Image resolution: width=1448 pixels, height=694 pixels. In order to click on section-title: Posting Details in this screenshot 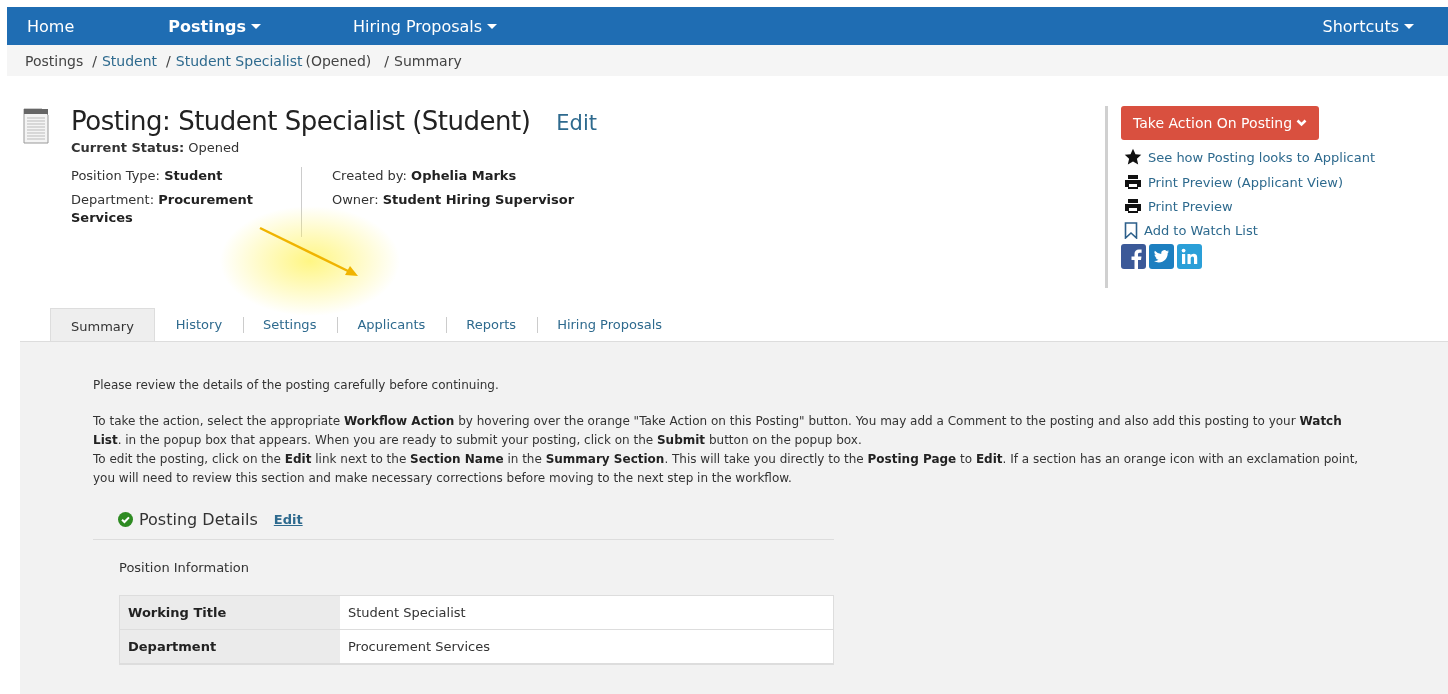, I will do `click(198, 519)`.